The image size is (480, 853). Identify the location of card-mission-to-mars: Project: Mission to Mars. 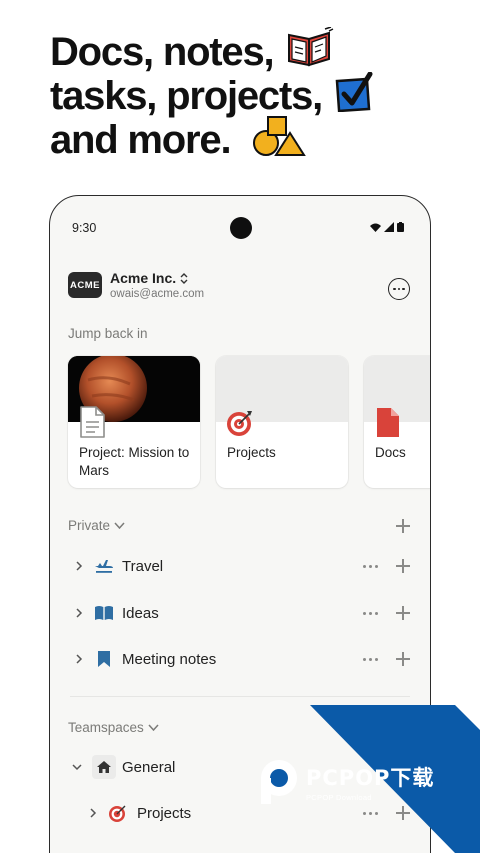
(134, 422).